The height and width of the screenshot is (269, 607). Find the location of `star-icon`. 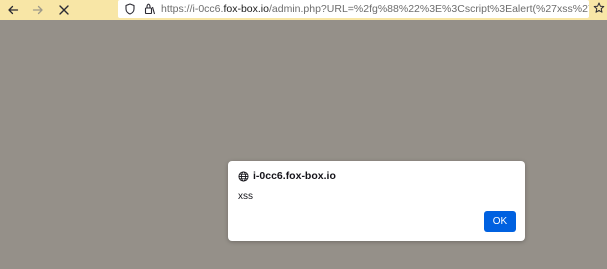

star-icon is located at coordinates (599, 10).